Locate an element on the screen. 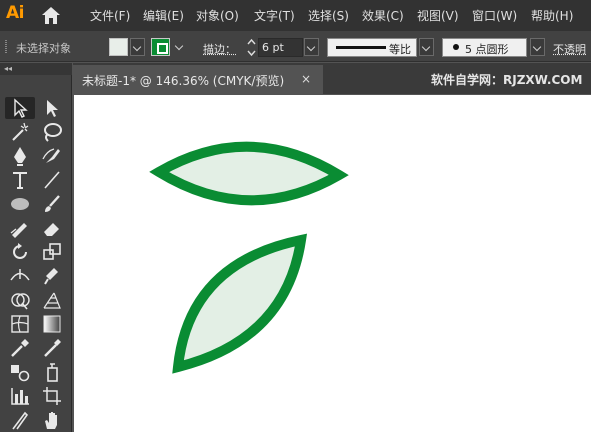 The width and height of the screenshot is (591, 432). hand-tool-icon is located at coordinates (52, 420).